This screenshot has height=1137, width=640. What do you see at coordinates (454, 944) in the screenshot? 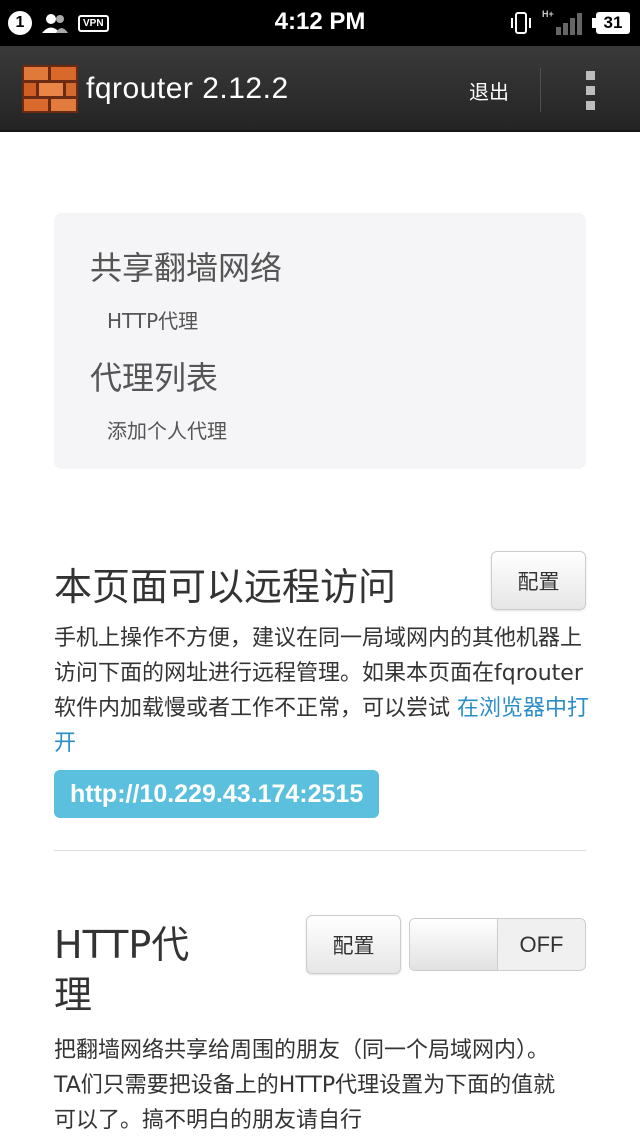
I see `toggle-knob` at bounding box center [454, 944].